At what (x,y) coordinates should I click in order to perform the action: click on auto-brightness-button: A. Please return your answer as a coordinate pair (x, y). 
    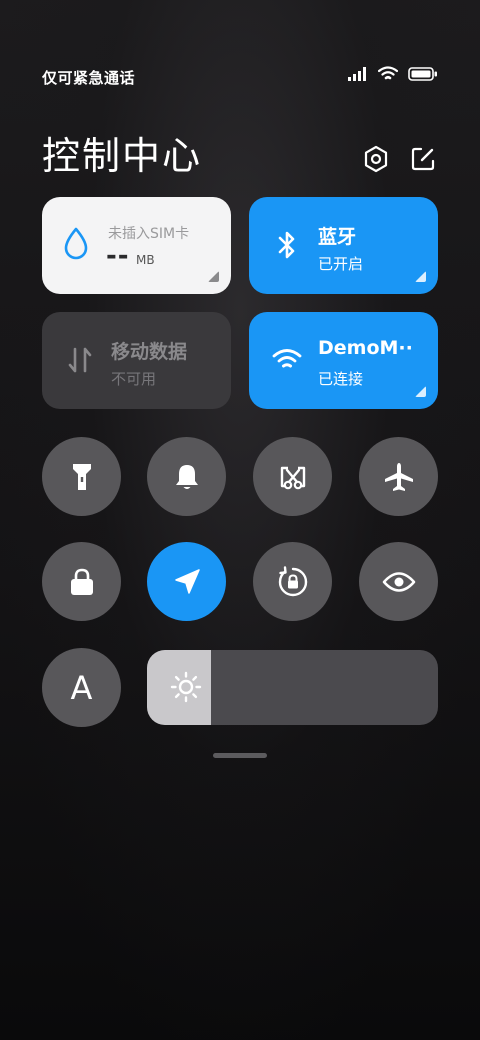
    Looking at the image, I should click on (81, 687).